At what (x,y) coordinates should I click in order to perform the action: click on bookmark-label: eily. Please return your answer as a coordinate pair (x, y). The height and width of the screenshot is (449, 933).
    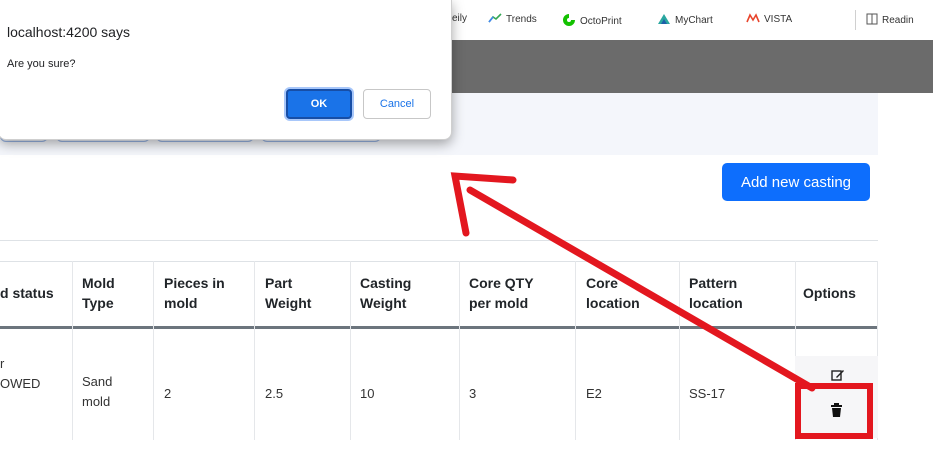
    Looking at the image, I should click on (460, 18).